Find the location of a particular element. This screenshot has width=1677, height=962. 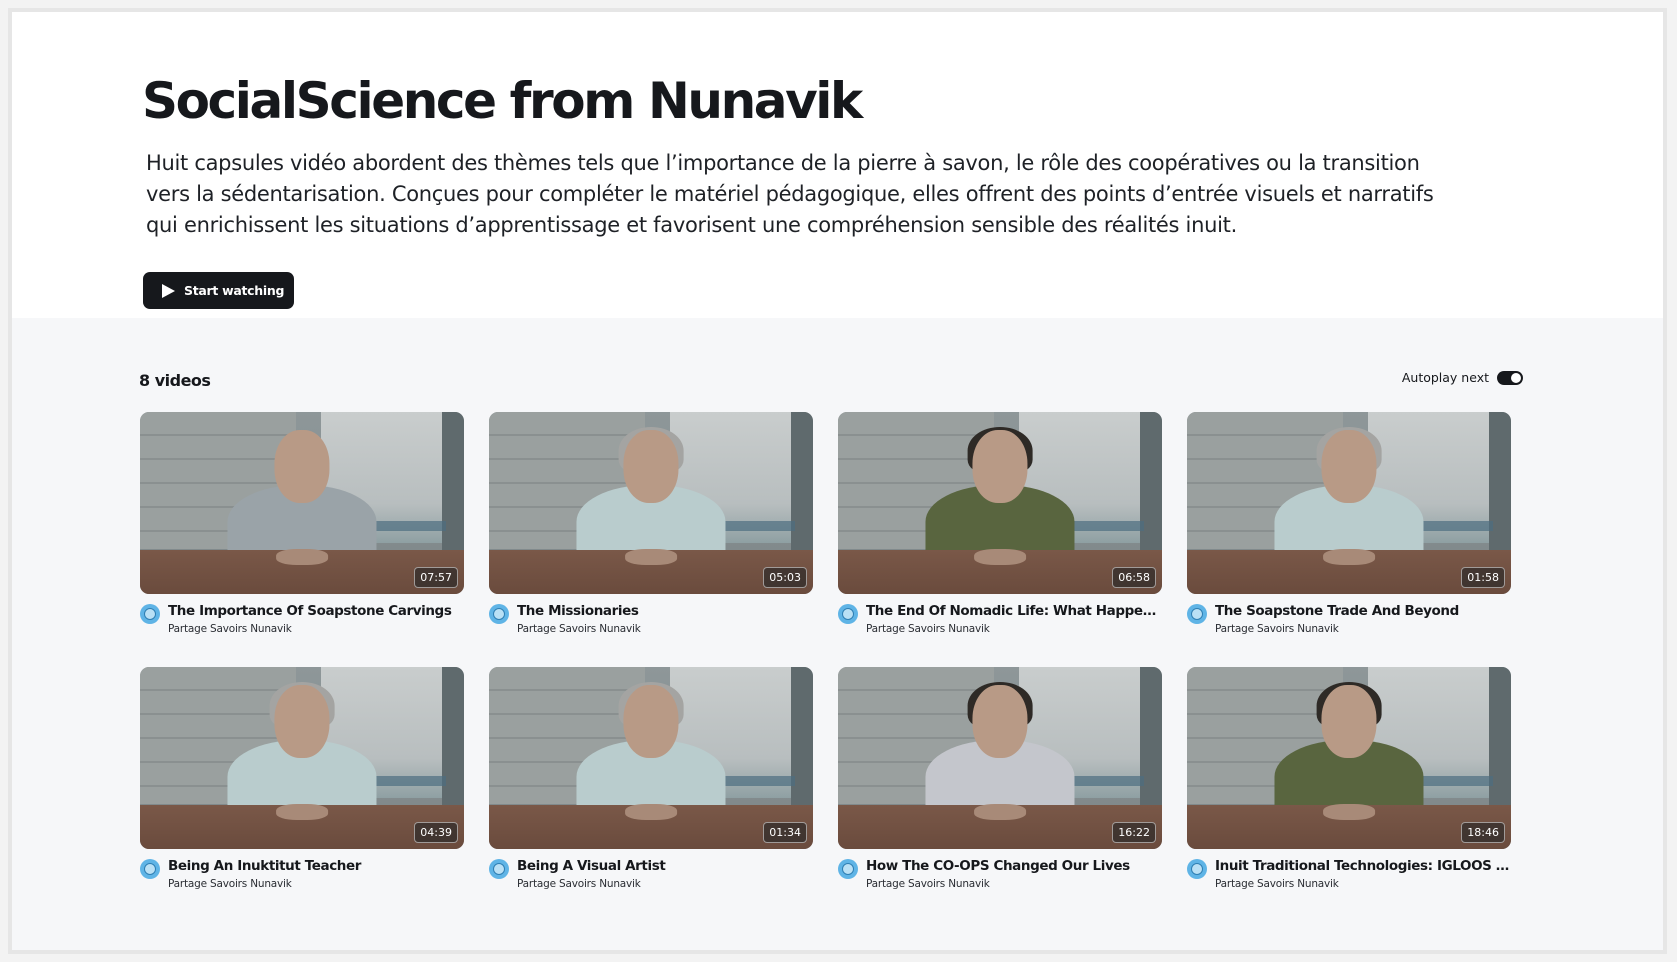

video-duration: 07:57 is located at coordinates (436, 577).